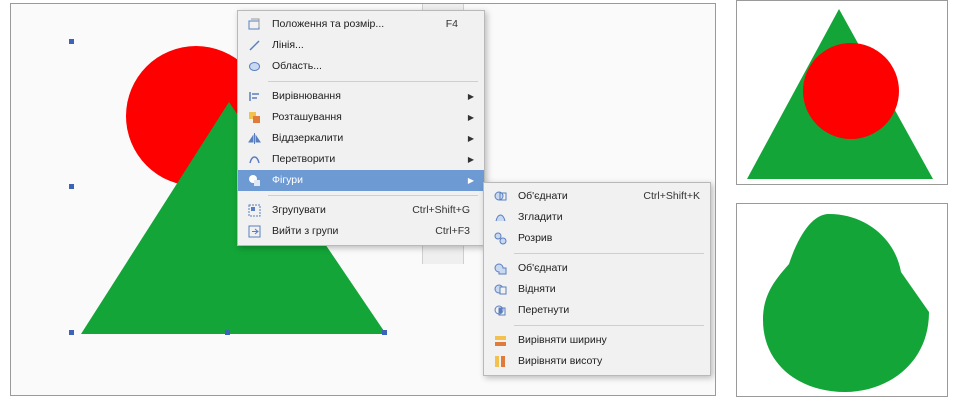  What do you see at coordinates (227, 332) in the screenshot?
I see `selection-handle-bottom-middle` at bounding box center [227, 332].